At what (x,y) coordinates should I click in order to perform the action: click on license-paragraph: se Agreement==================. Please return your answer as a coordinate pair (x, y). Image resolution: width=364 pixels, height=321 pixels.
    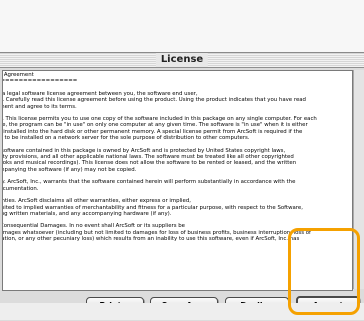
    Looking at the image, I should click on (177, 78).